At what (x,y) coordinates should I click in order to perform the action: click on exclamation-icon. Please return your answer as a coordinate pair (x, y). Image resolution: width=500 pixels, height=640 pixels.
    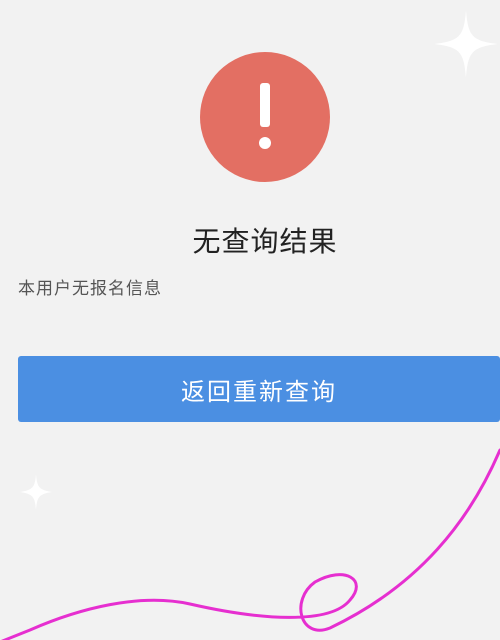
    Looking at the image, I should click on (265, 116).